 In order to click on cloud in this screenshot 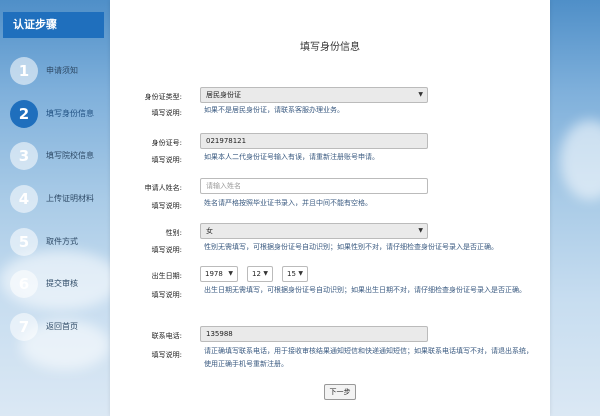, I will do `click(580, 160)`.